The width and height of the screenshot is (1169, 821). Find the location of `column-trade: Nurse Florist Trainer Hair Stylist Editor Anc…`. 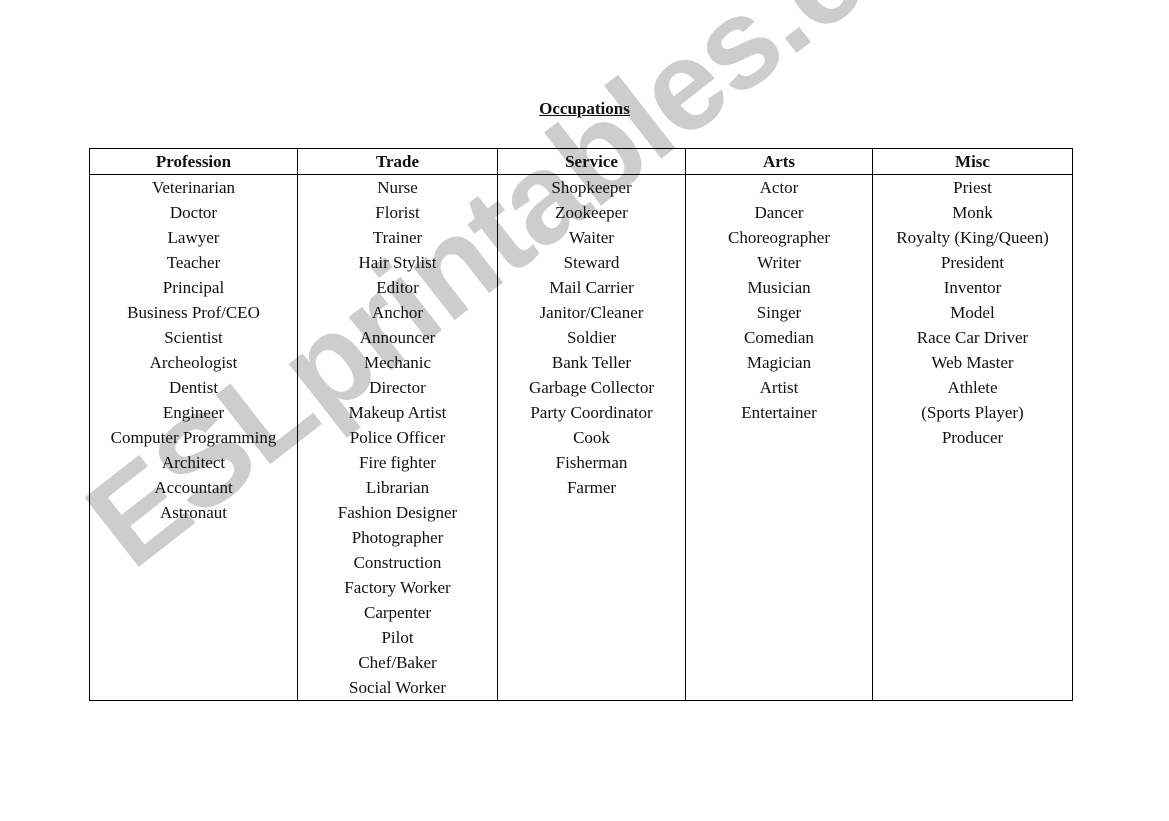

column-trade: Nurse Florist Trainer Hair Stylist Editor Anc… is located at coordinates (397, 437).